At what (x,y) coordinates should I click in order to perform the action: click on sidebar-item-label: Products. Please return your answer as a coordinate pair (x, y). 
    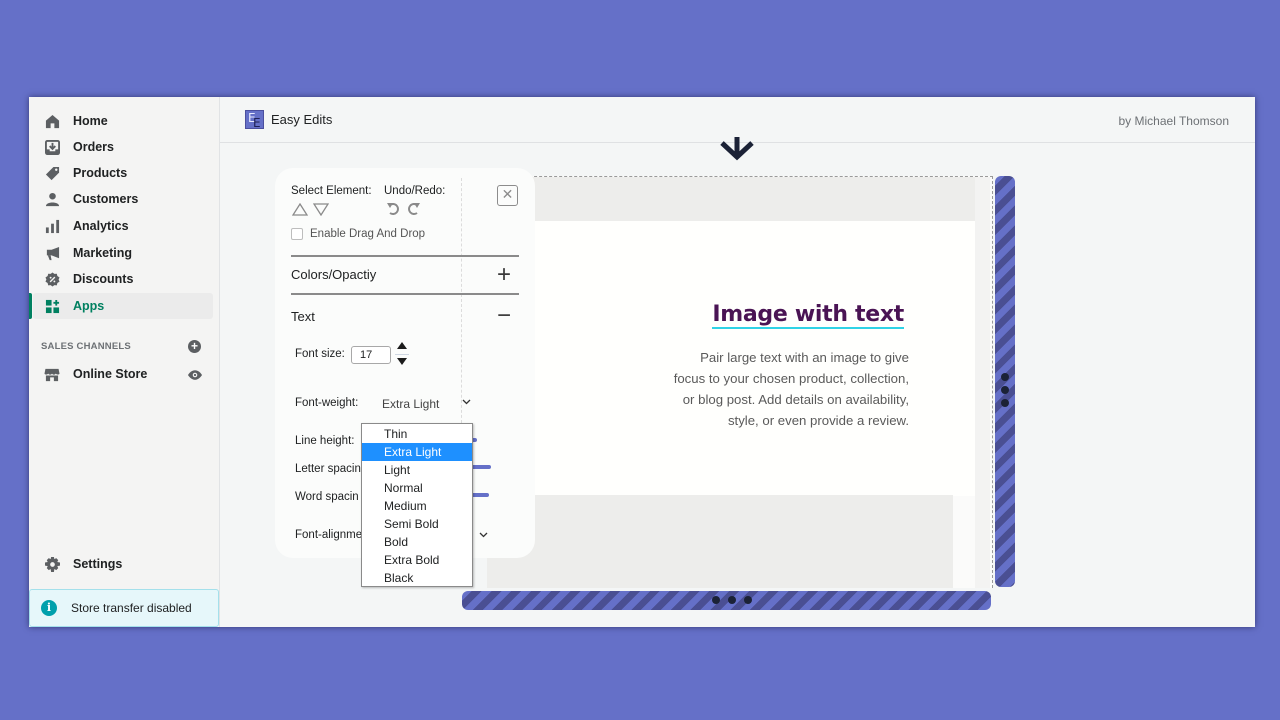
    Looking at the image, I should click on (100, 173).